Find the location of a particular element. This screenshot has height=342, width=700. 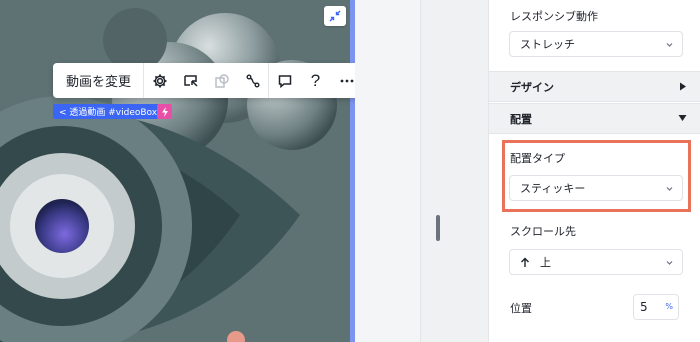

animation-icon is located at coordinates (253, 80).